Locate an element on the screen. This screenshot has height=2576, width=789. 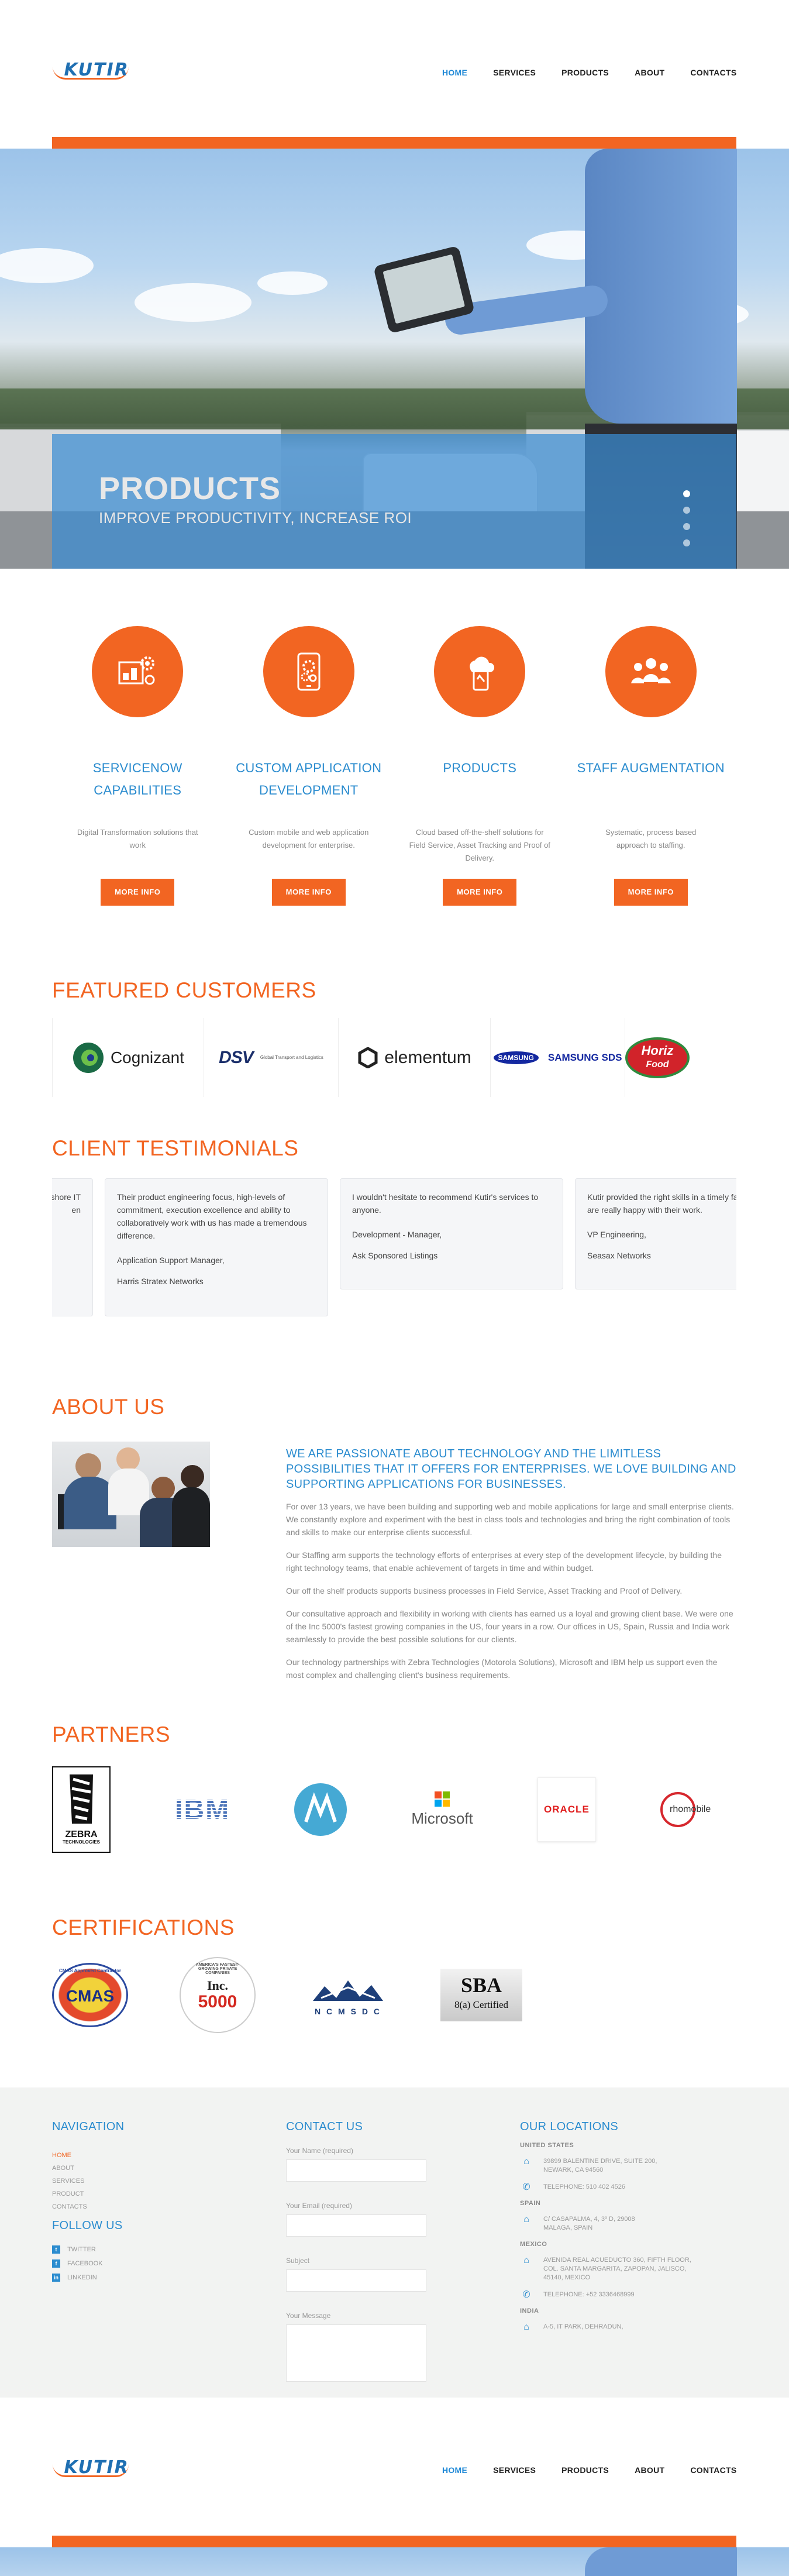
cert-logo-cmas: CMAS Approved Contractor CMAS is located at coordinates (90, 1995).